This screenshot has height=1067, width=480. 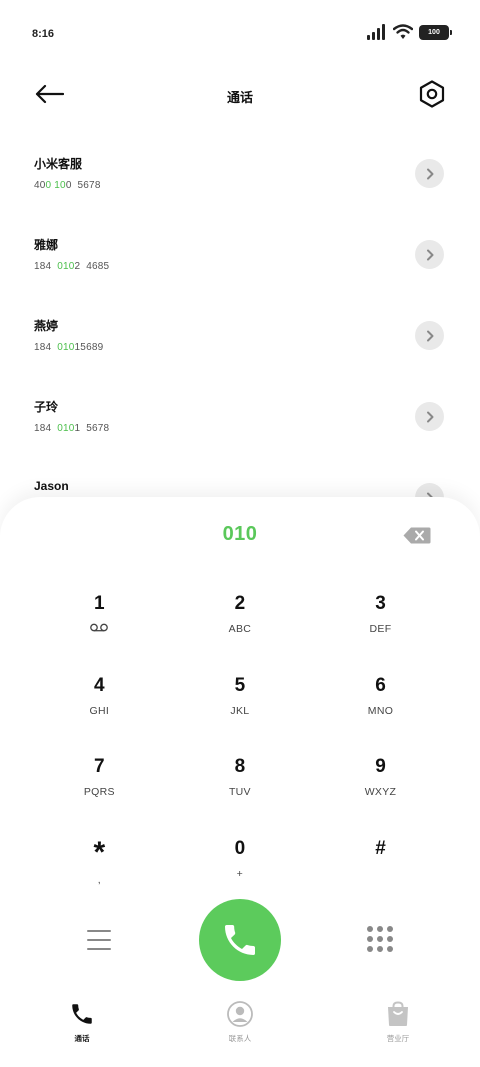 I want to click on tab-store-label: 营业厅, so click(x=398, y=1038).